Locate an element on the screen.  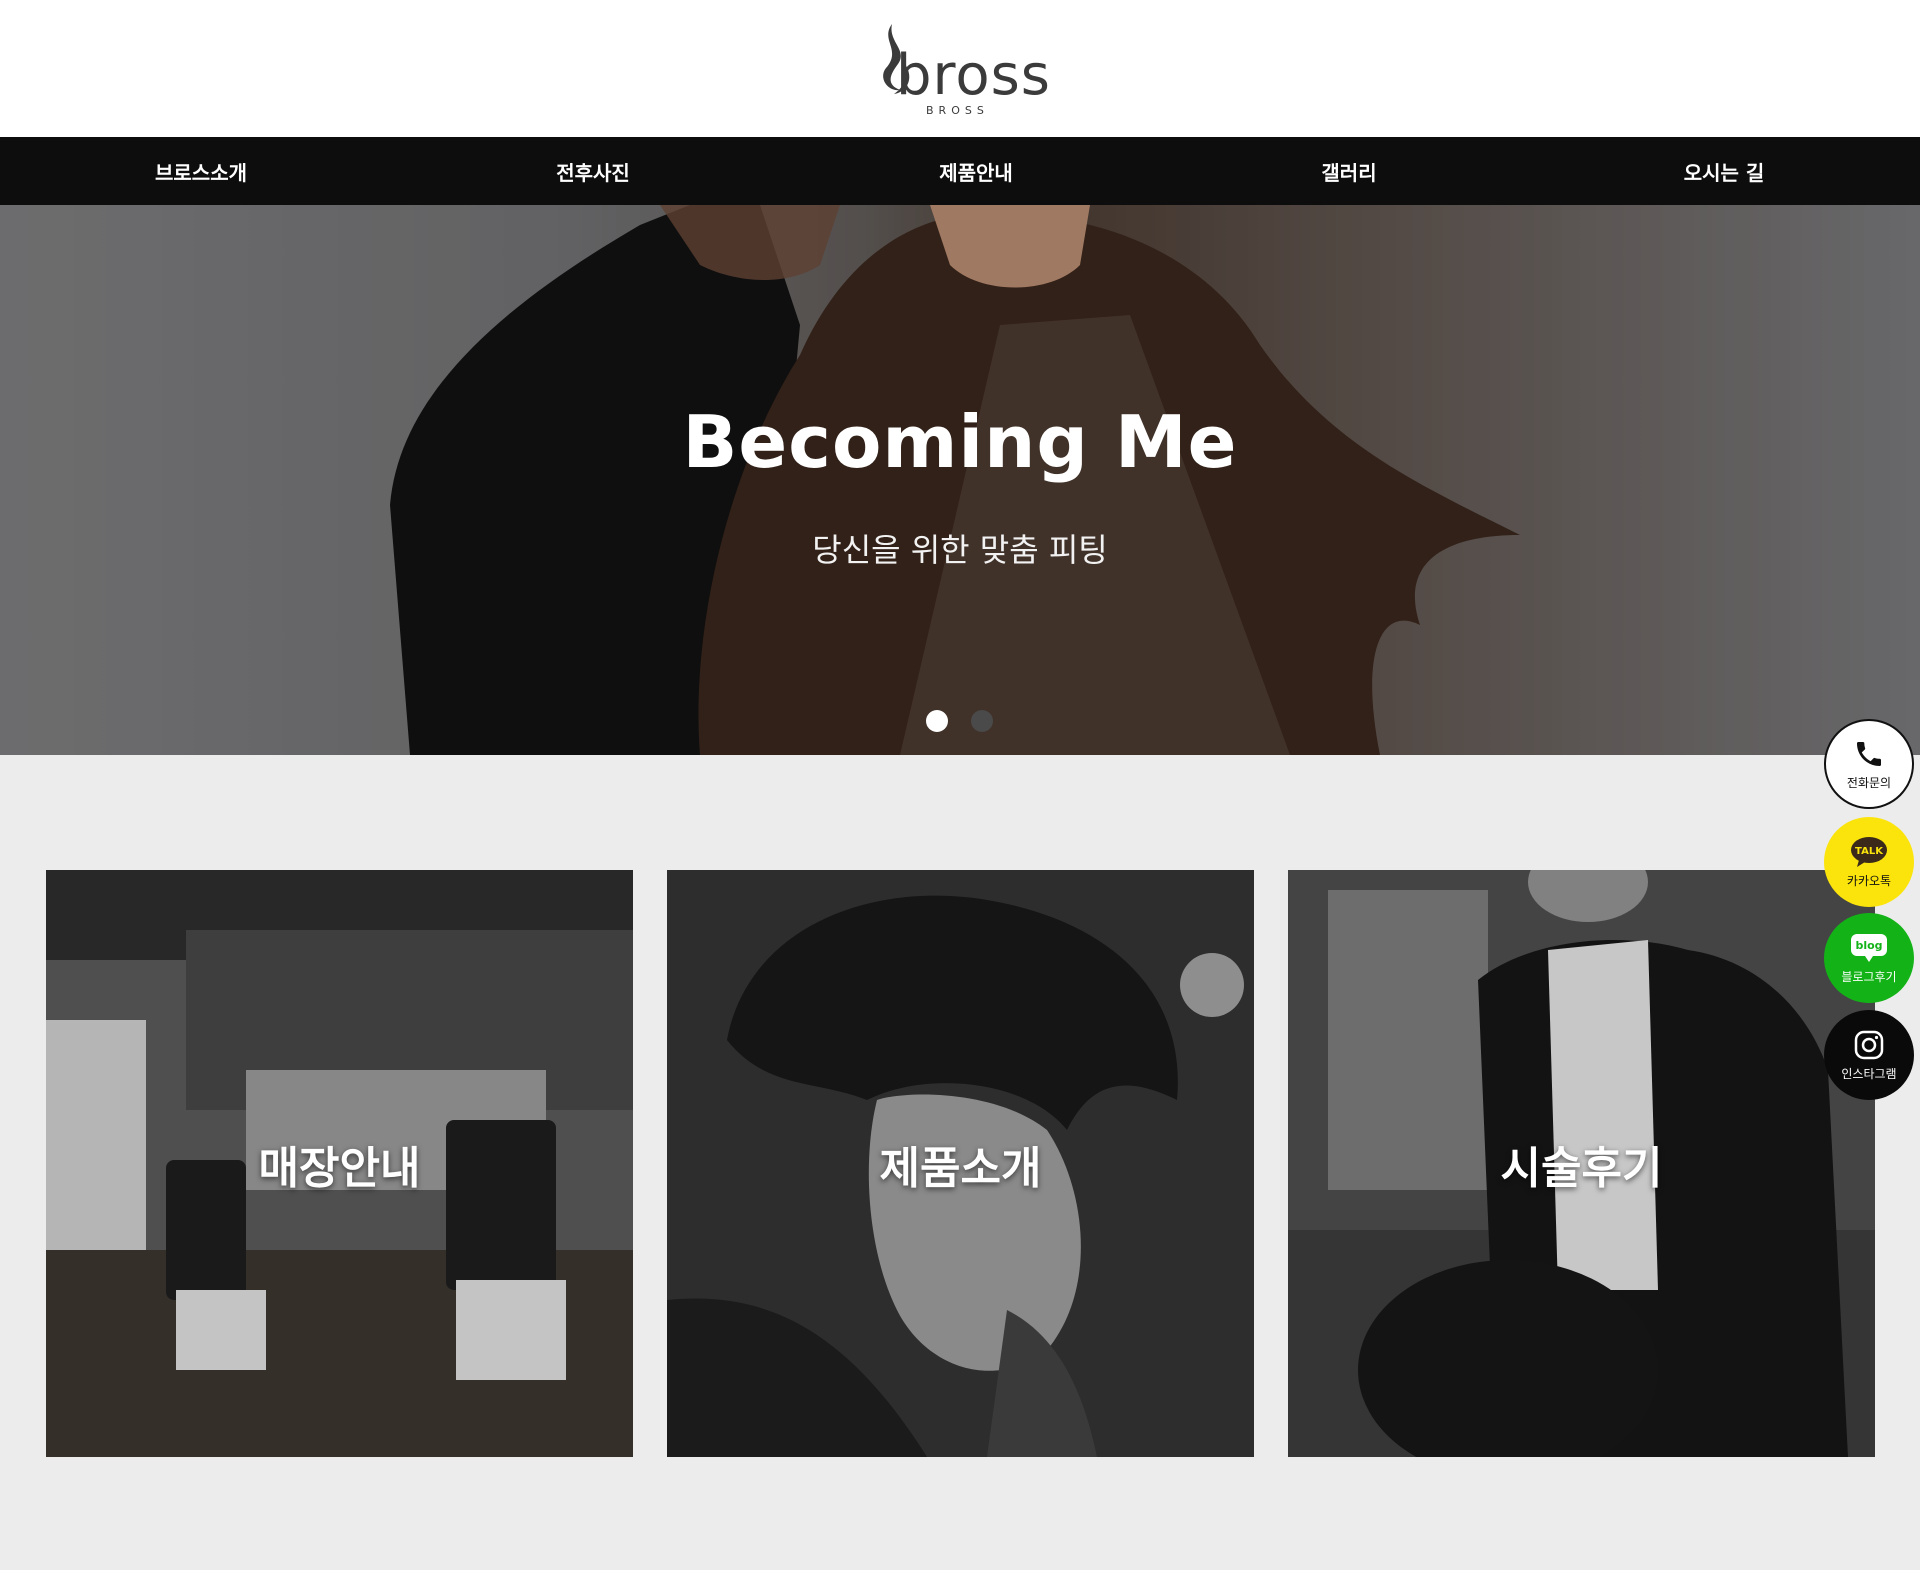
kakao-talk-button: TALK 카카오톡 is located at coordinates (1869, 862).